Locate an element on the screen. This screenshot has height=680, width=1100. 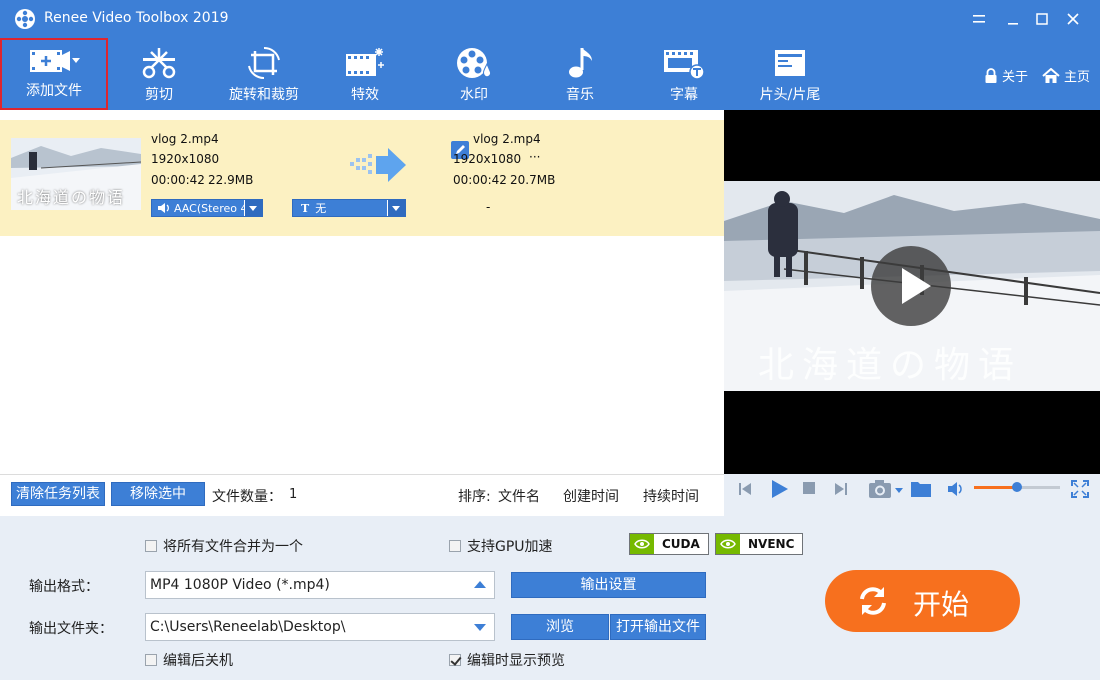
show-preview-label: 编辑时显示预览 is located at coordinates (516, 661).